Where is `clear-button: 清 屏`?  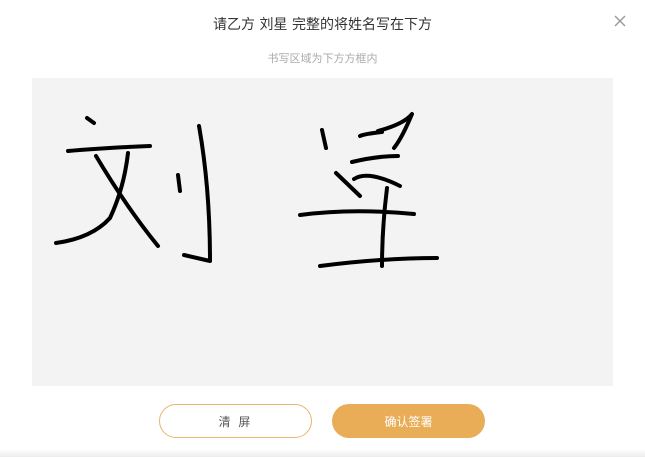 clear-button: 清 屏 is located at coordinates (235, 421).